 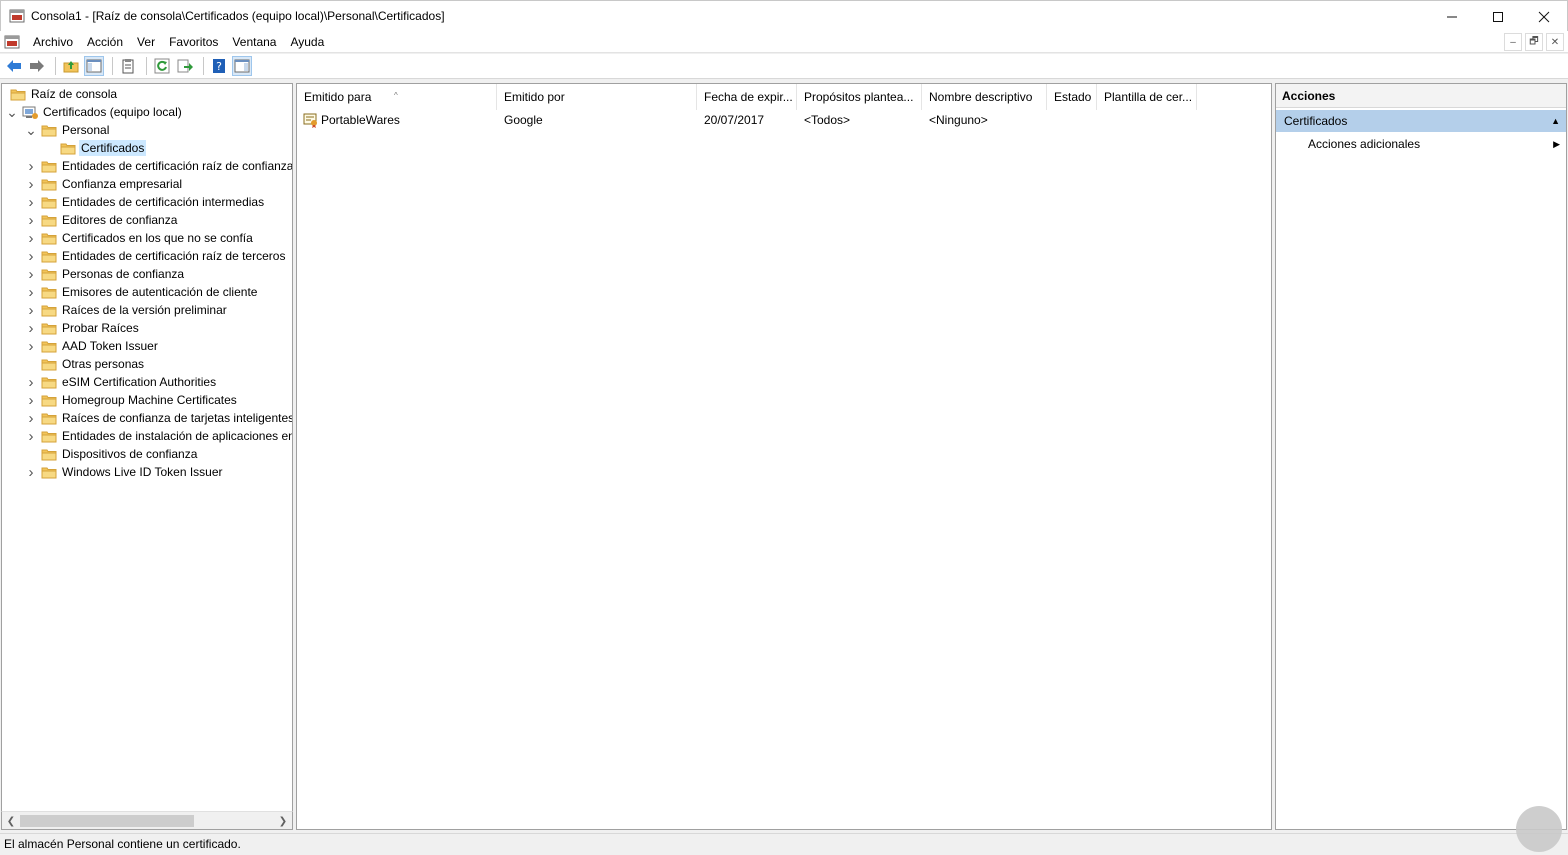 What do you see at coordinates (146, 42) in the screenshot?
I see `menu-ver: Ver` at bounding box center [146, 42].